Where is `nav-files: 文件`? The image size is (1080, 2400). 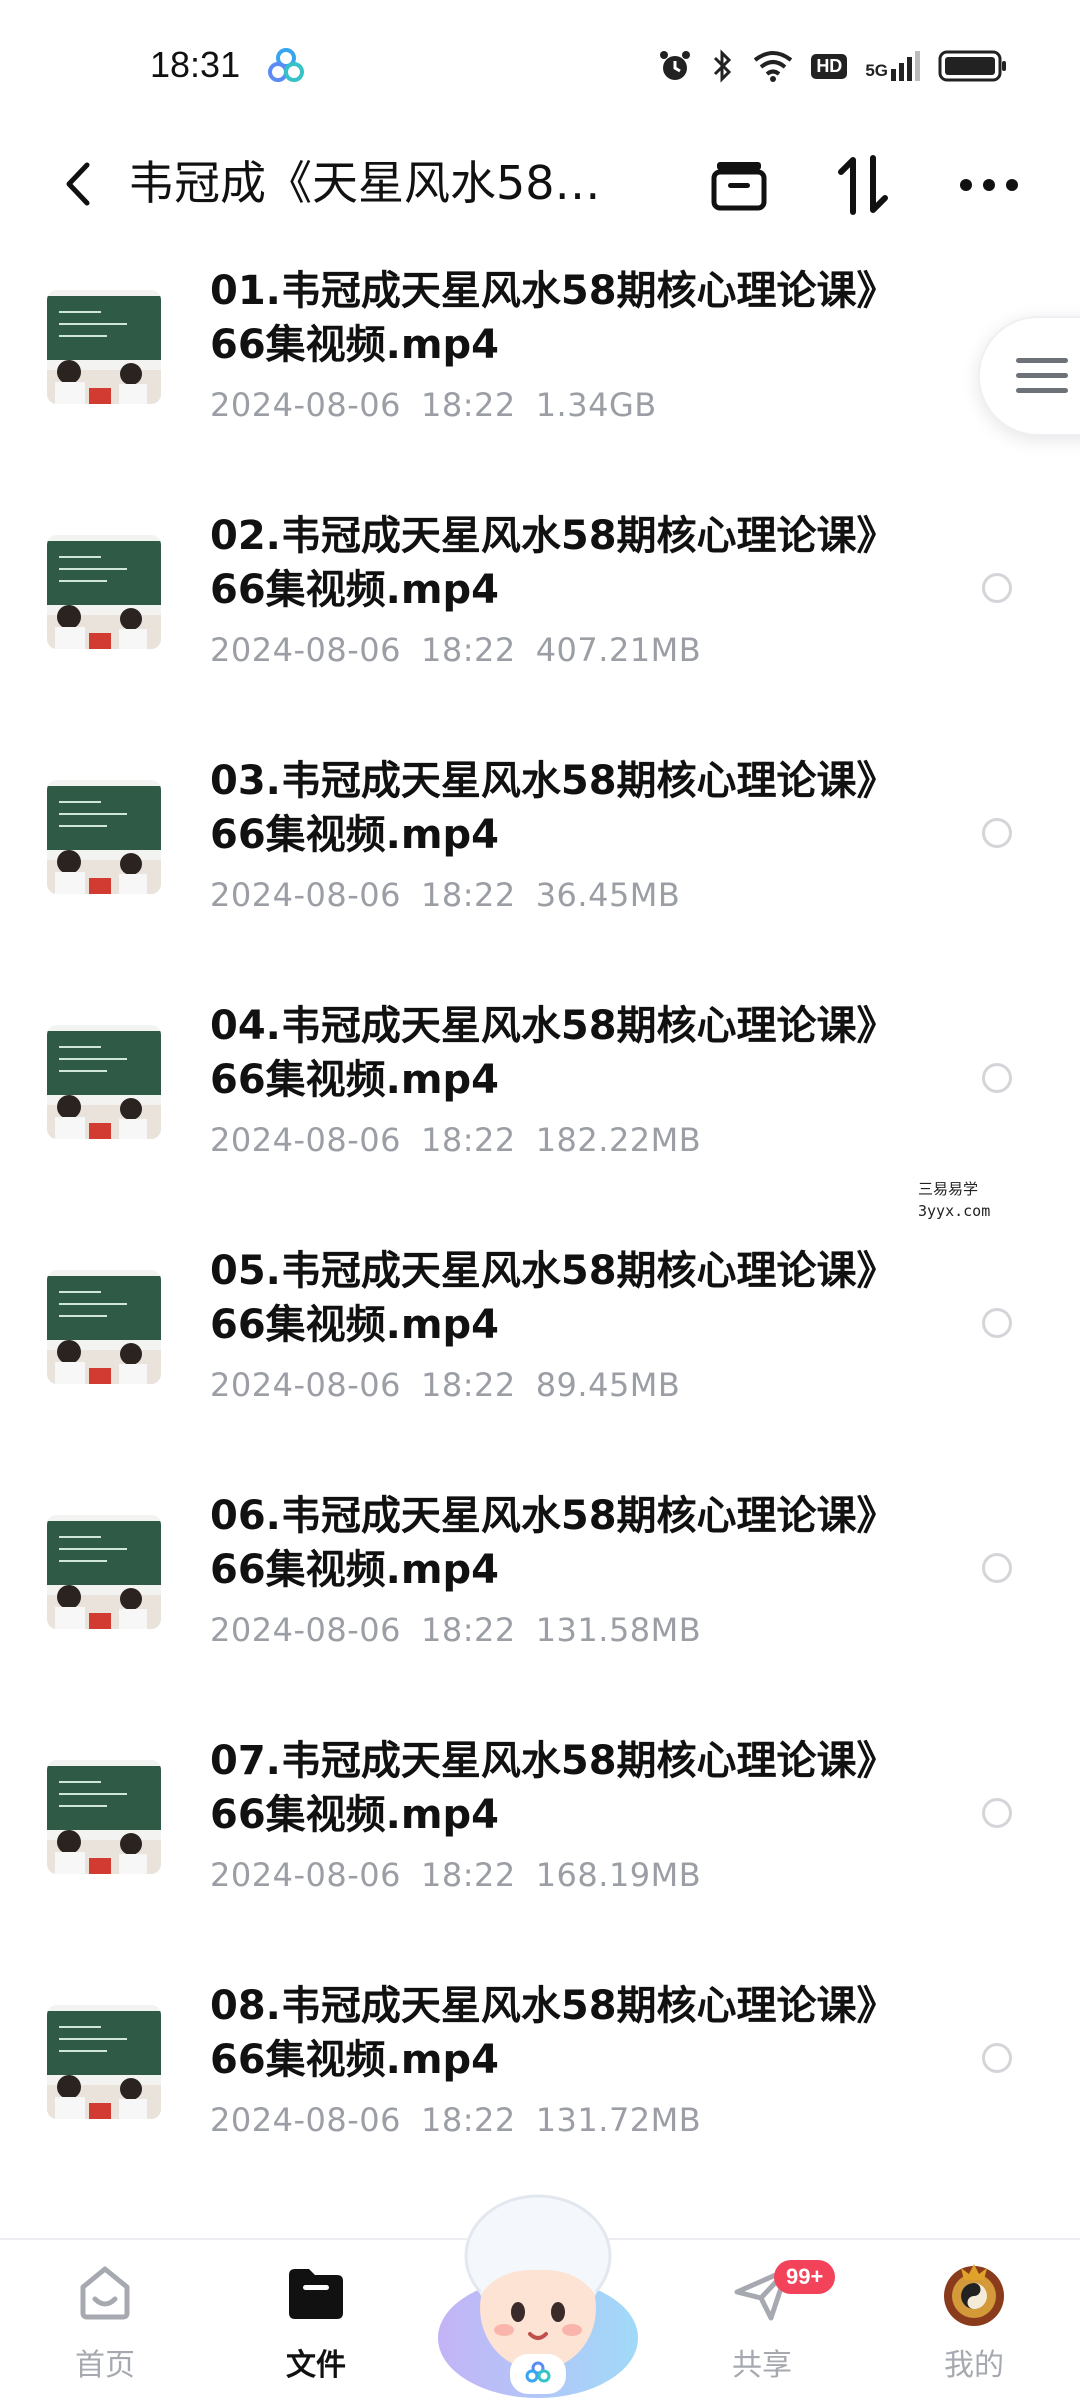 nav-files: 文件 is located at coordinates (316, 2328).